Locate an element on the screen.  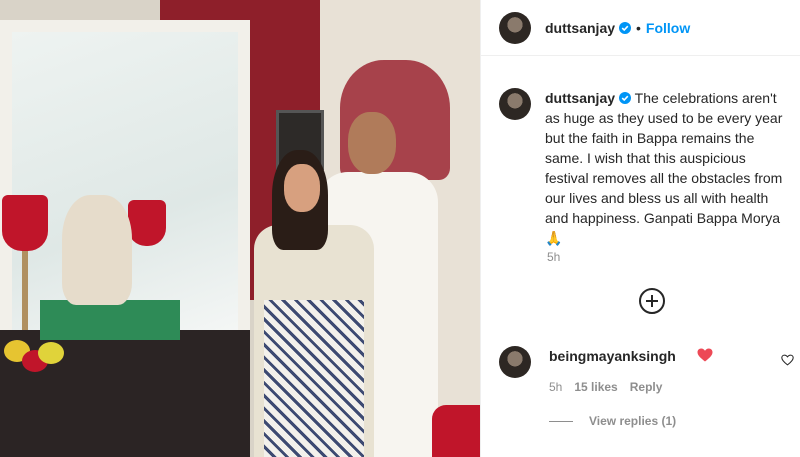
header-username: duttsanjay is located at coordinates (580, 28).